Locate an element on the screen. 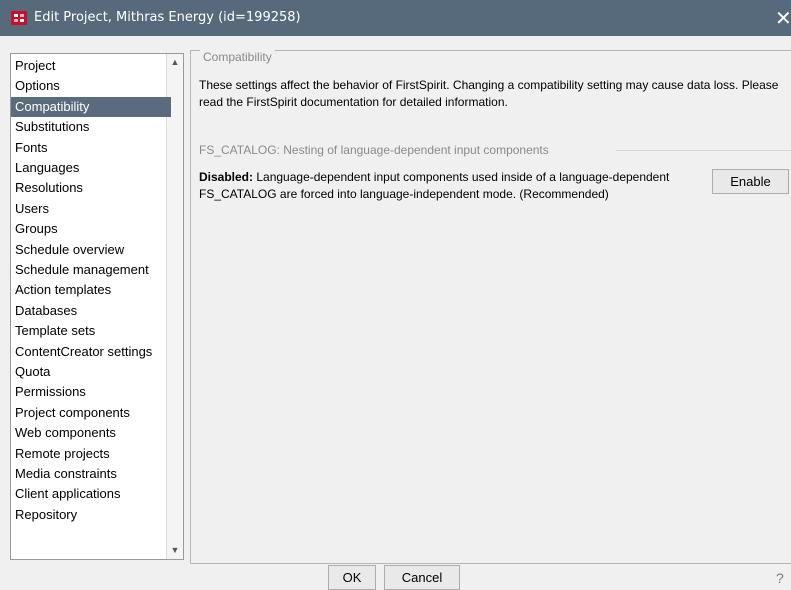 This screenshot has height=590, width=791. ok-button: OK is located at coordinates (352, 577).